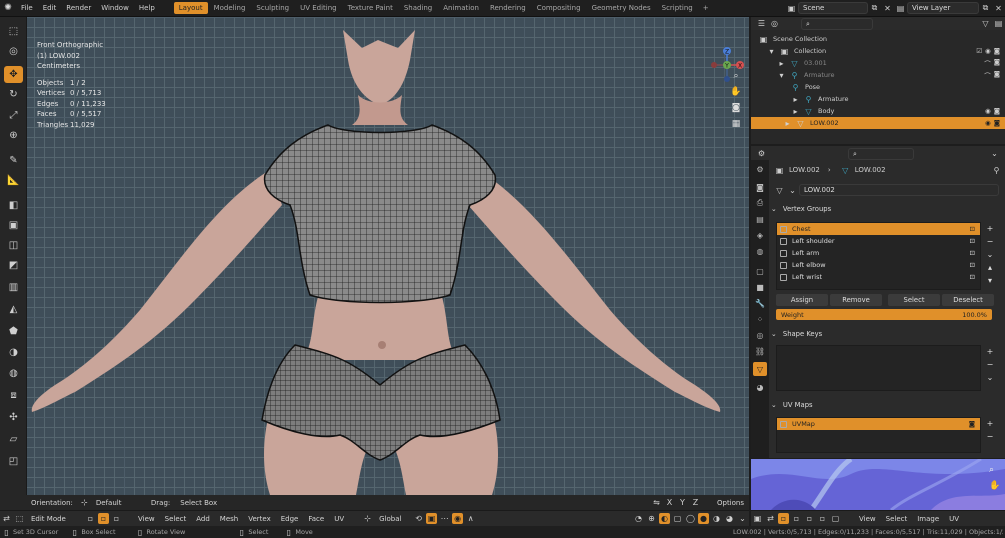  What do you see at coordinates (881, 153) in the screenshot?
I see `properties-search-input: ⌕` at bounding box center [881, 153].